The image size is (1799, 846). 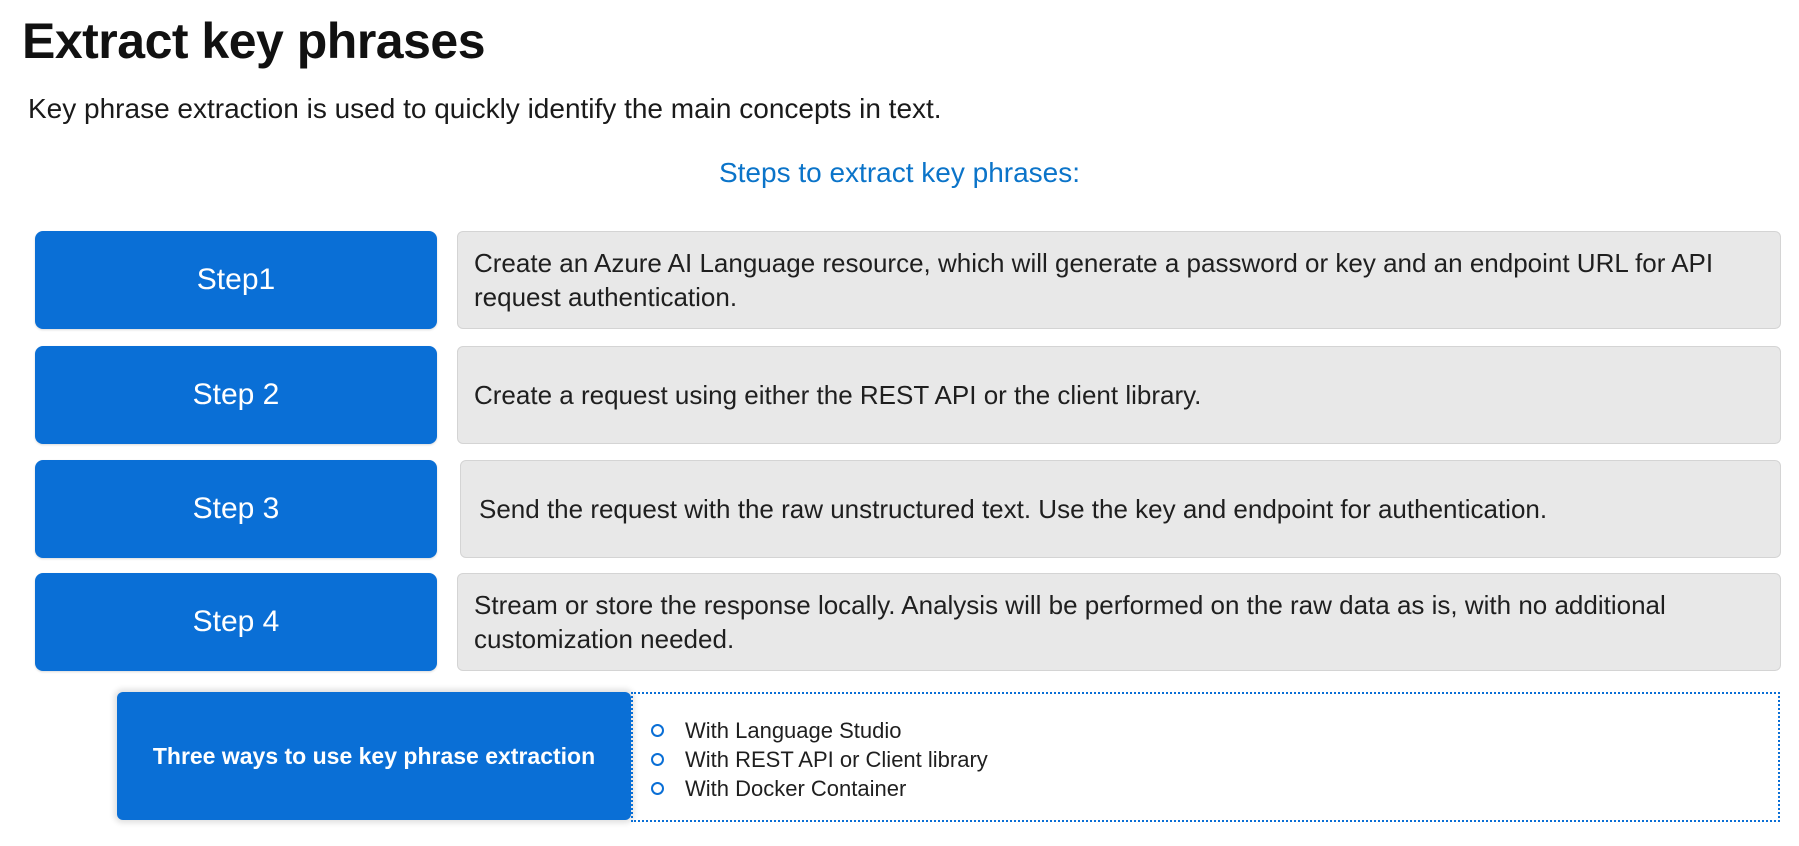 What do you see at coordinates (236, 280) in the screenshot?
I see `step-1-label: Step1` at bounding box center [236, 280].